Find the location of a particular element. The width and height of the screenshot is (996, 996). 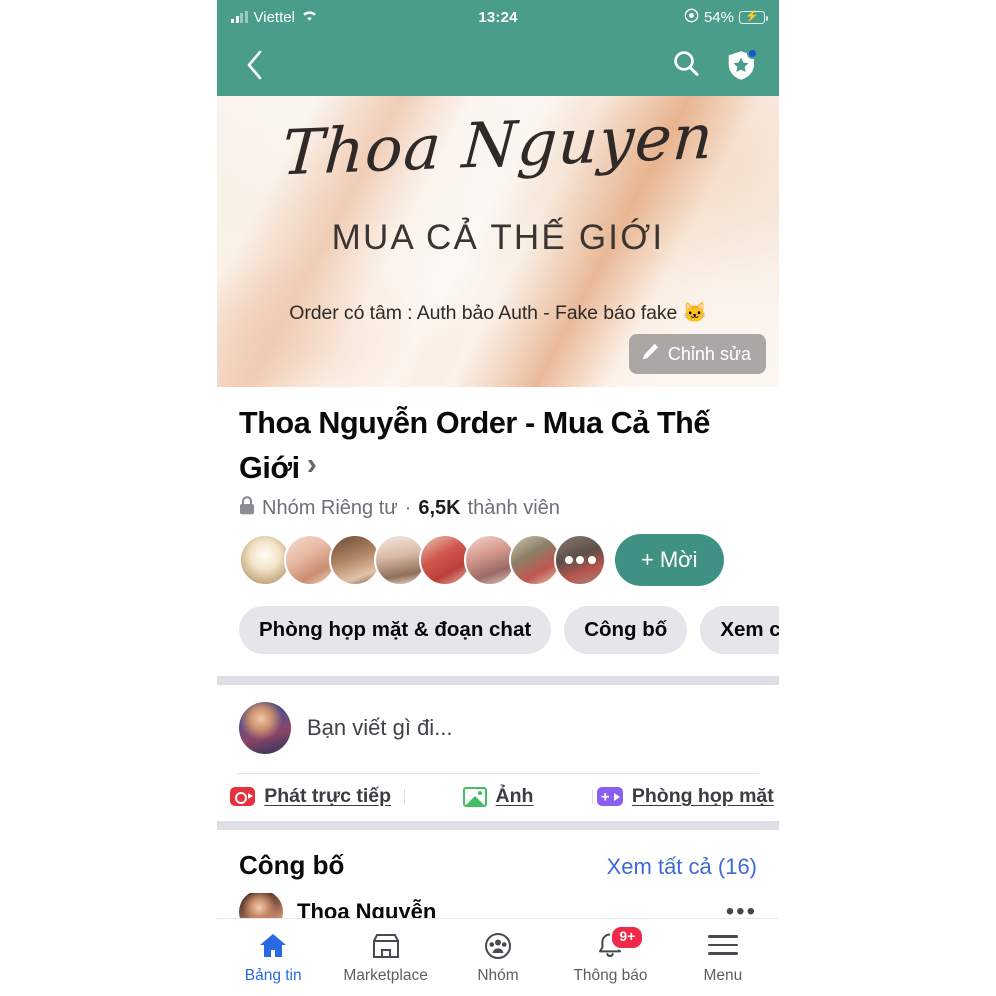

tab-news-feed-label: Bảng tin is located at coordinates (273, 975).